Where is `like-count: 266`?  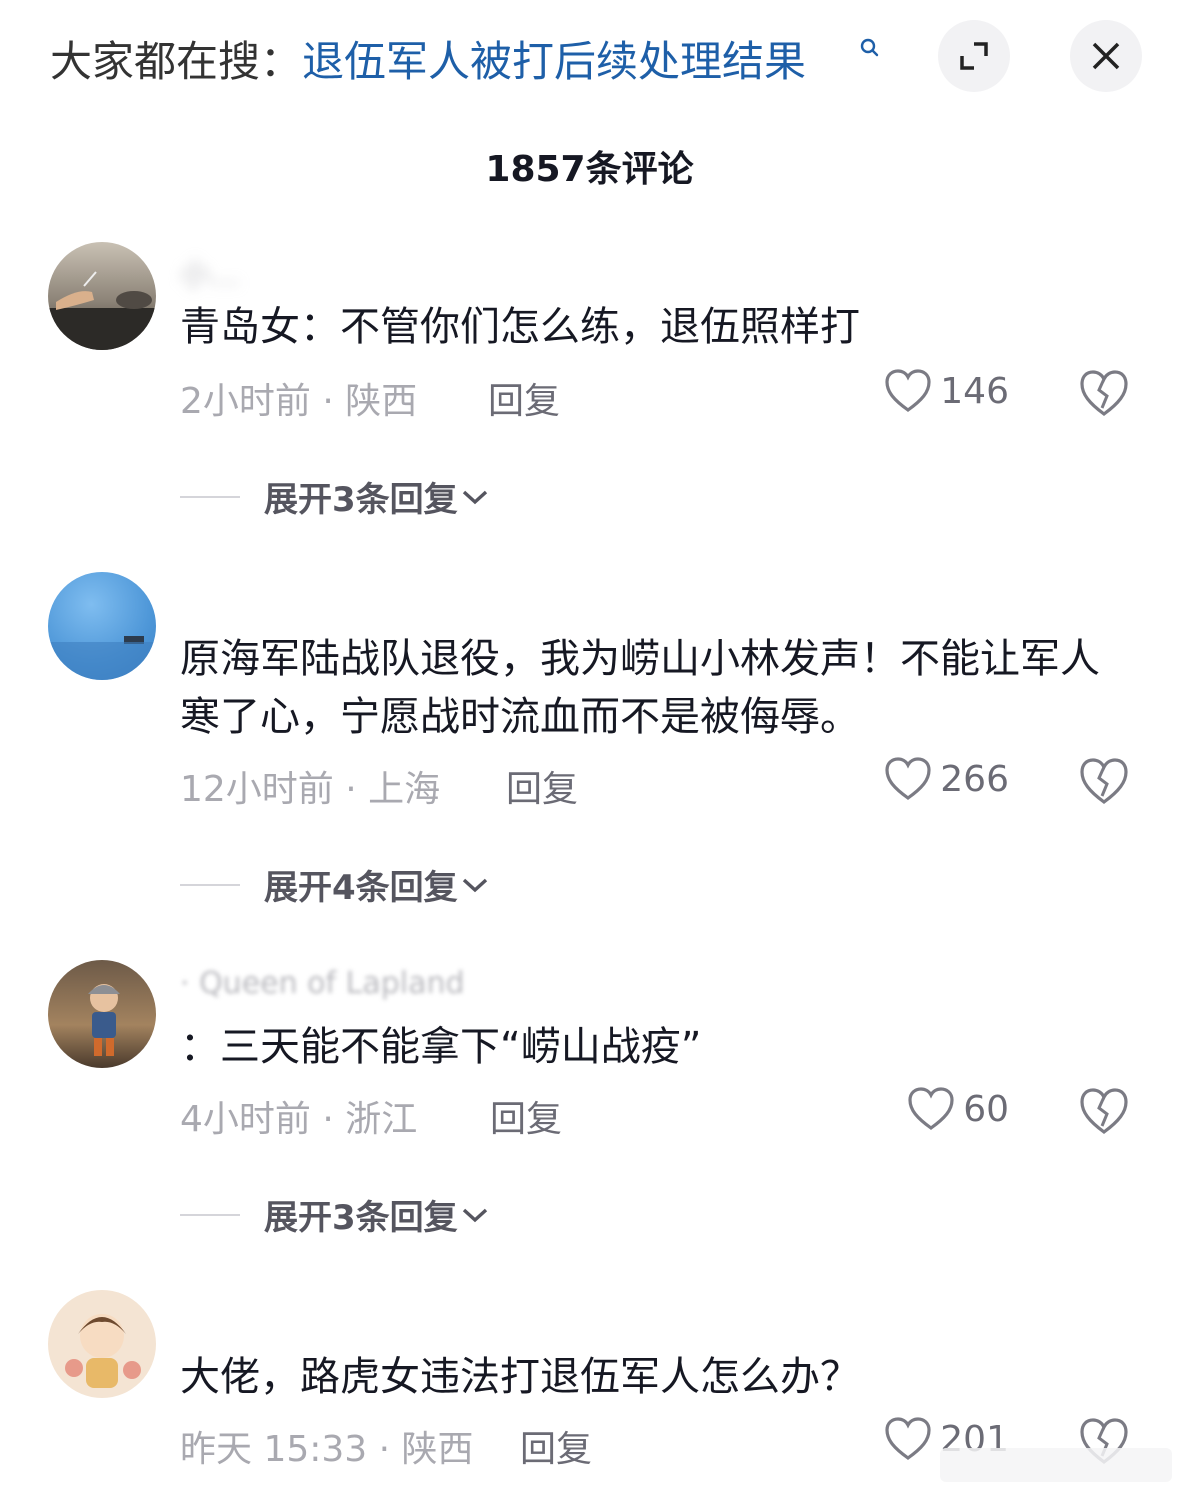
like-count: 266 is located at coordinates (974, 779).